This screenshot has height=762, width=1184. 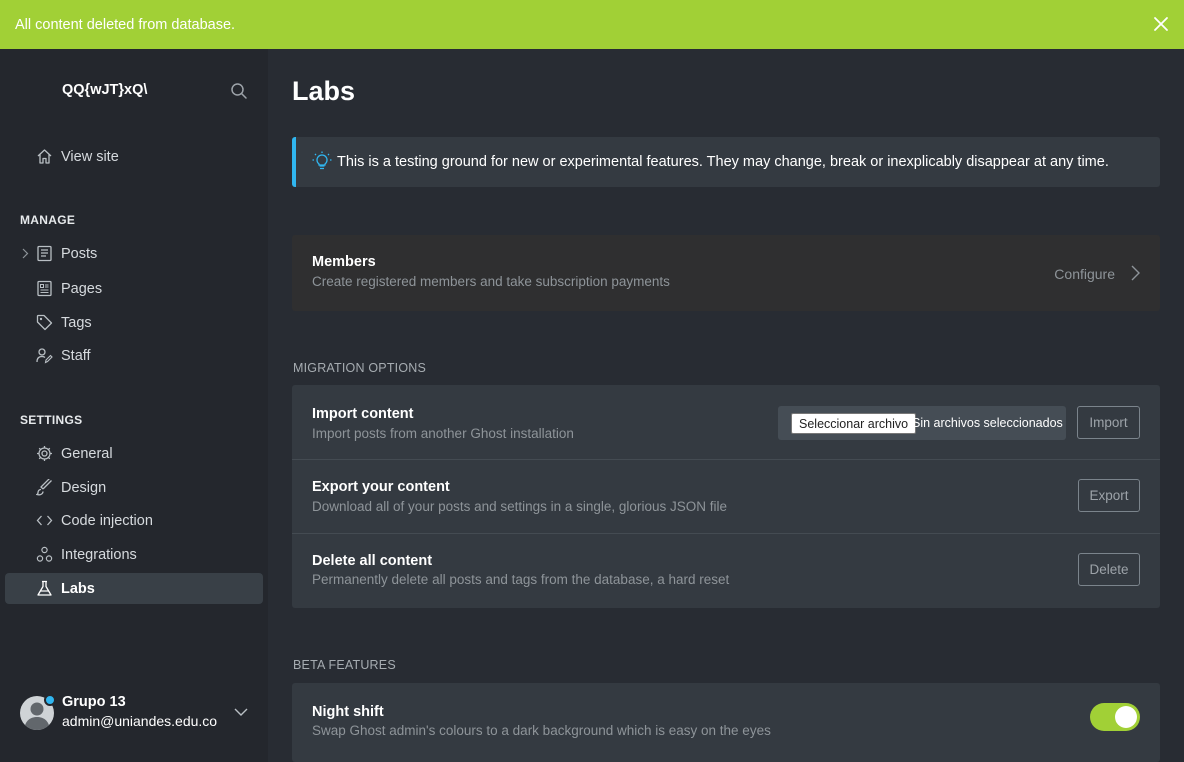 What do you see at coordinates (324, 91) in the screenshot?
I see `page-title: Labs` at bounding box center [324, 91].